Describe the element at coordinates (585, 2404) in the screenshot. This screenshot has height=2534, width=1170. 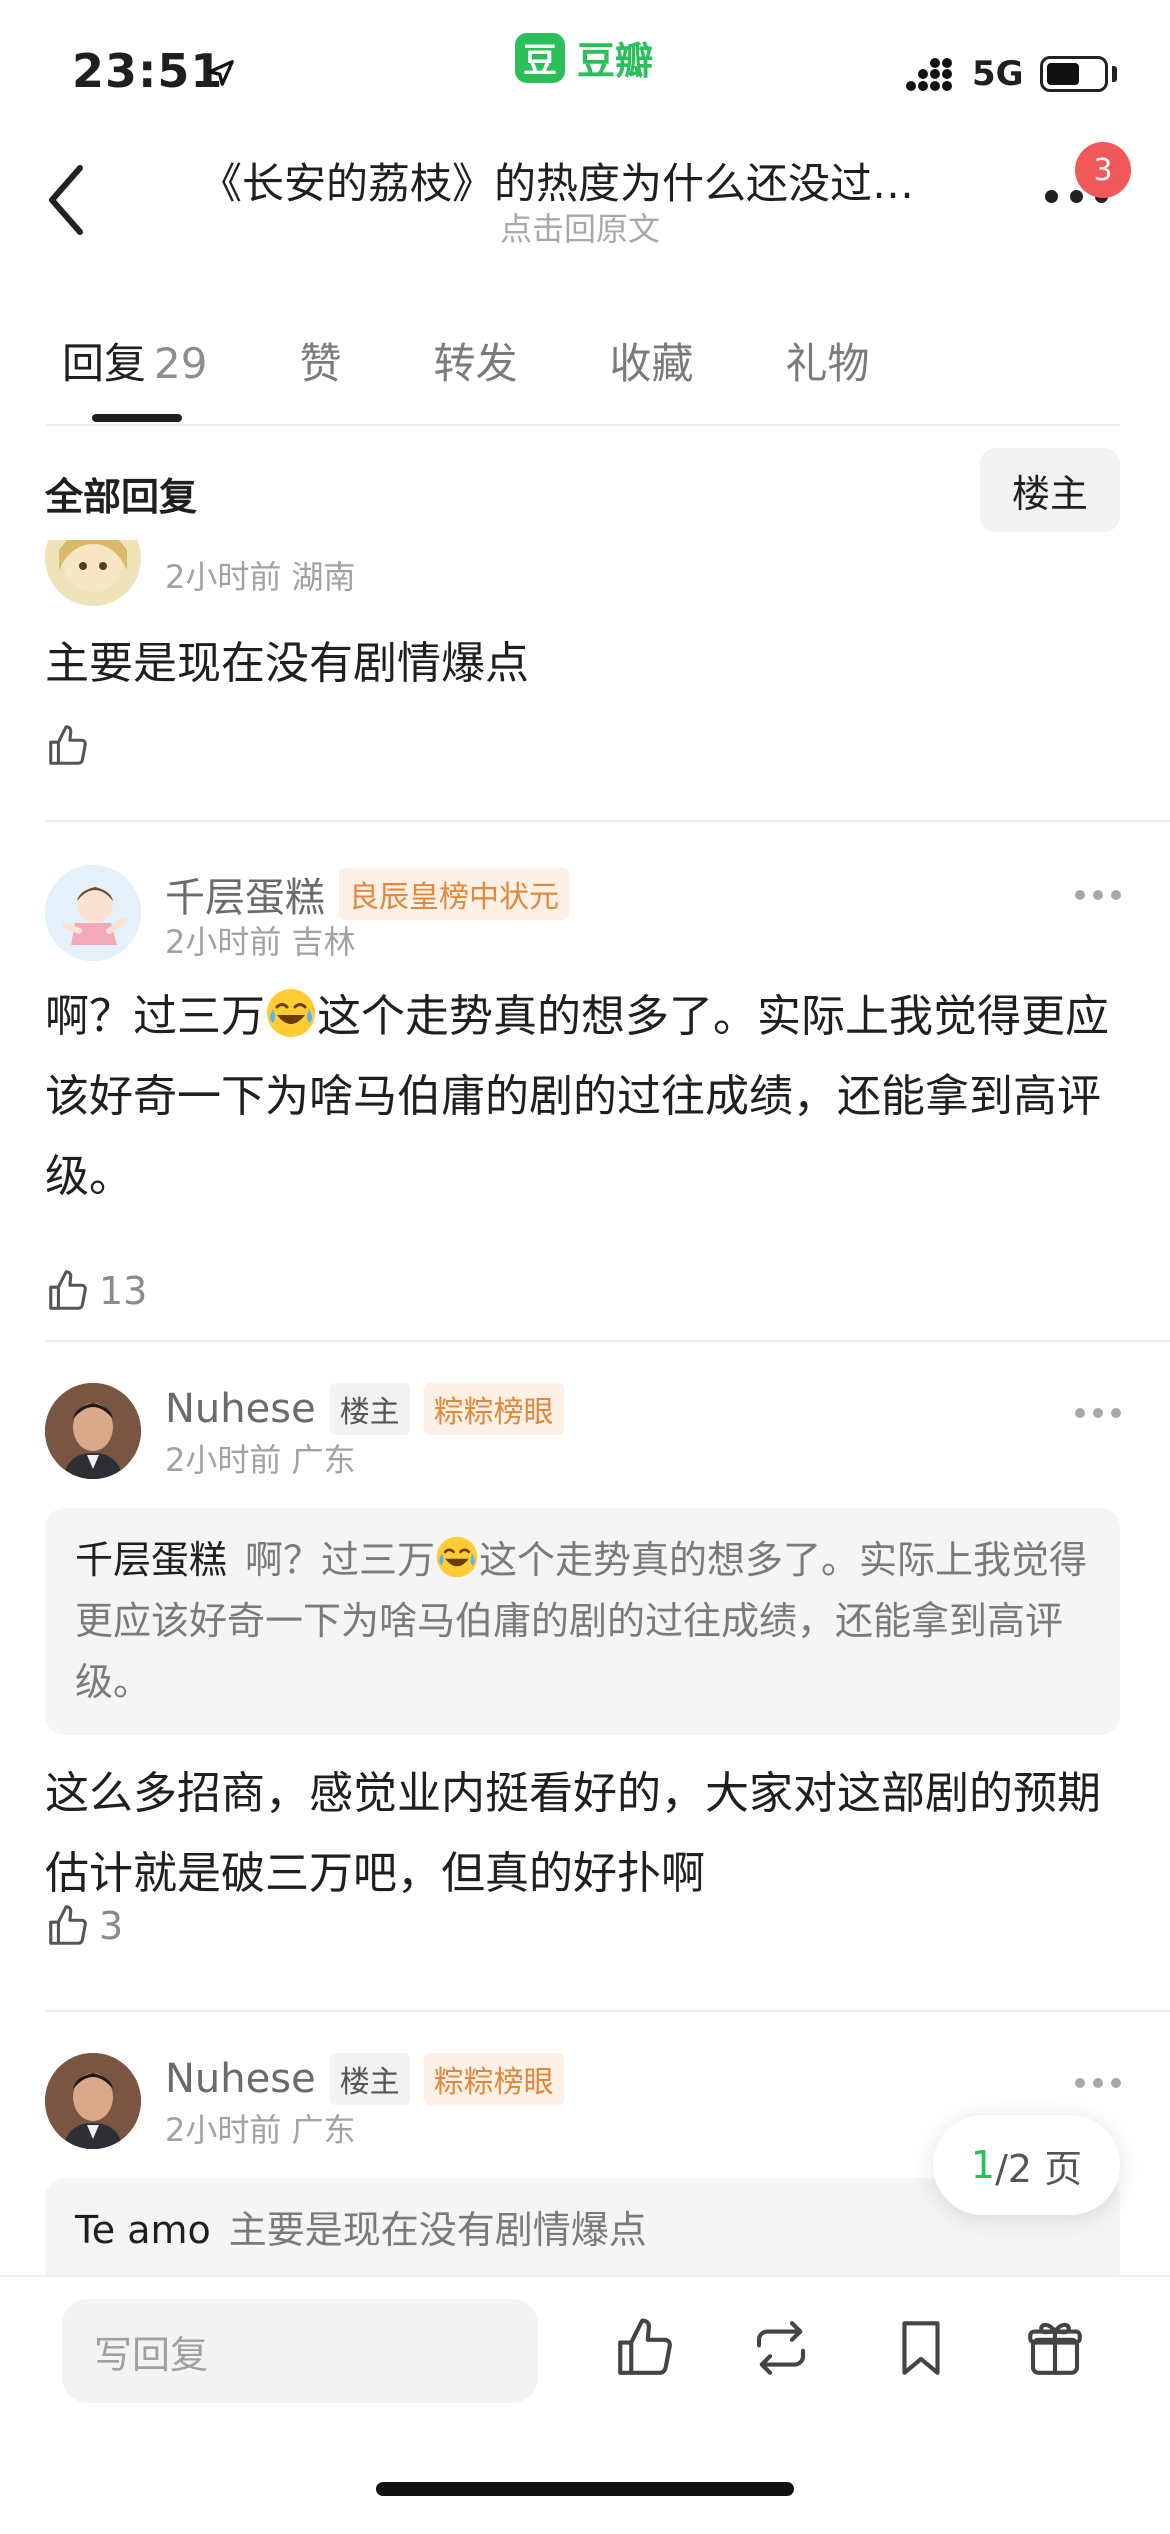
I see `bottom-action-bar: 写回复` at that location.